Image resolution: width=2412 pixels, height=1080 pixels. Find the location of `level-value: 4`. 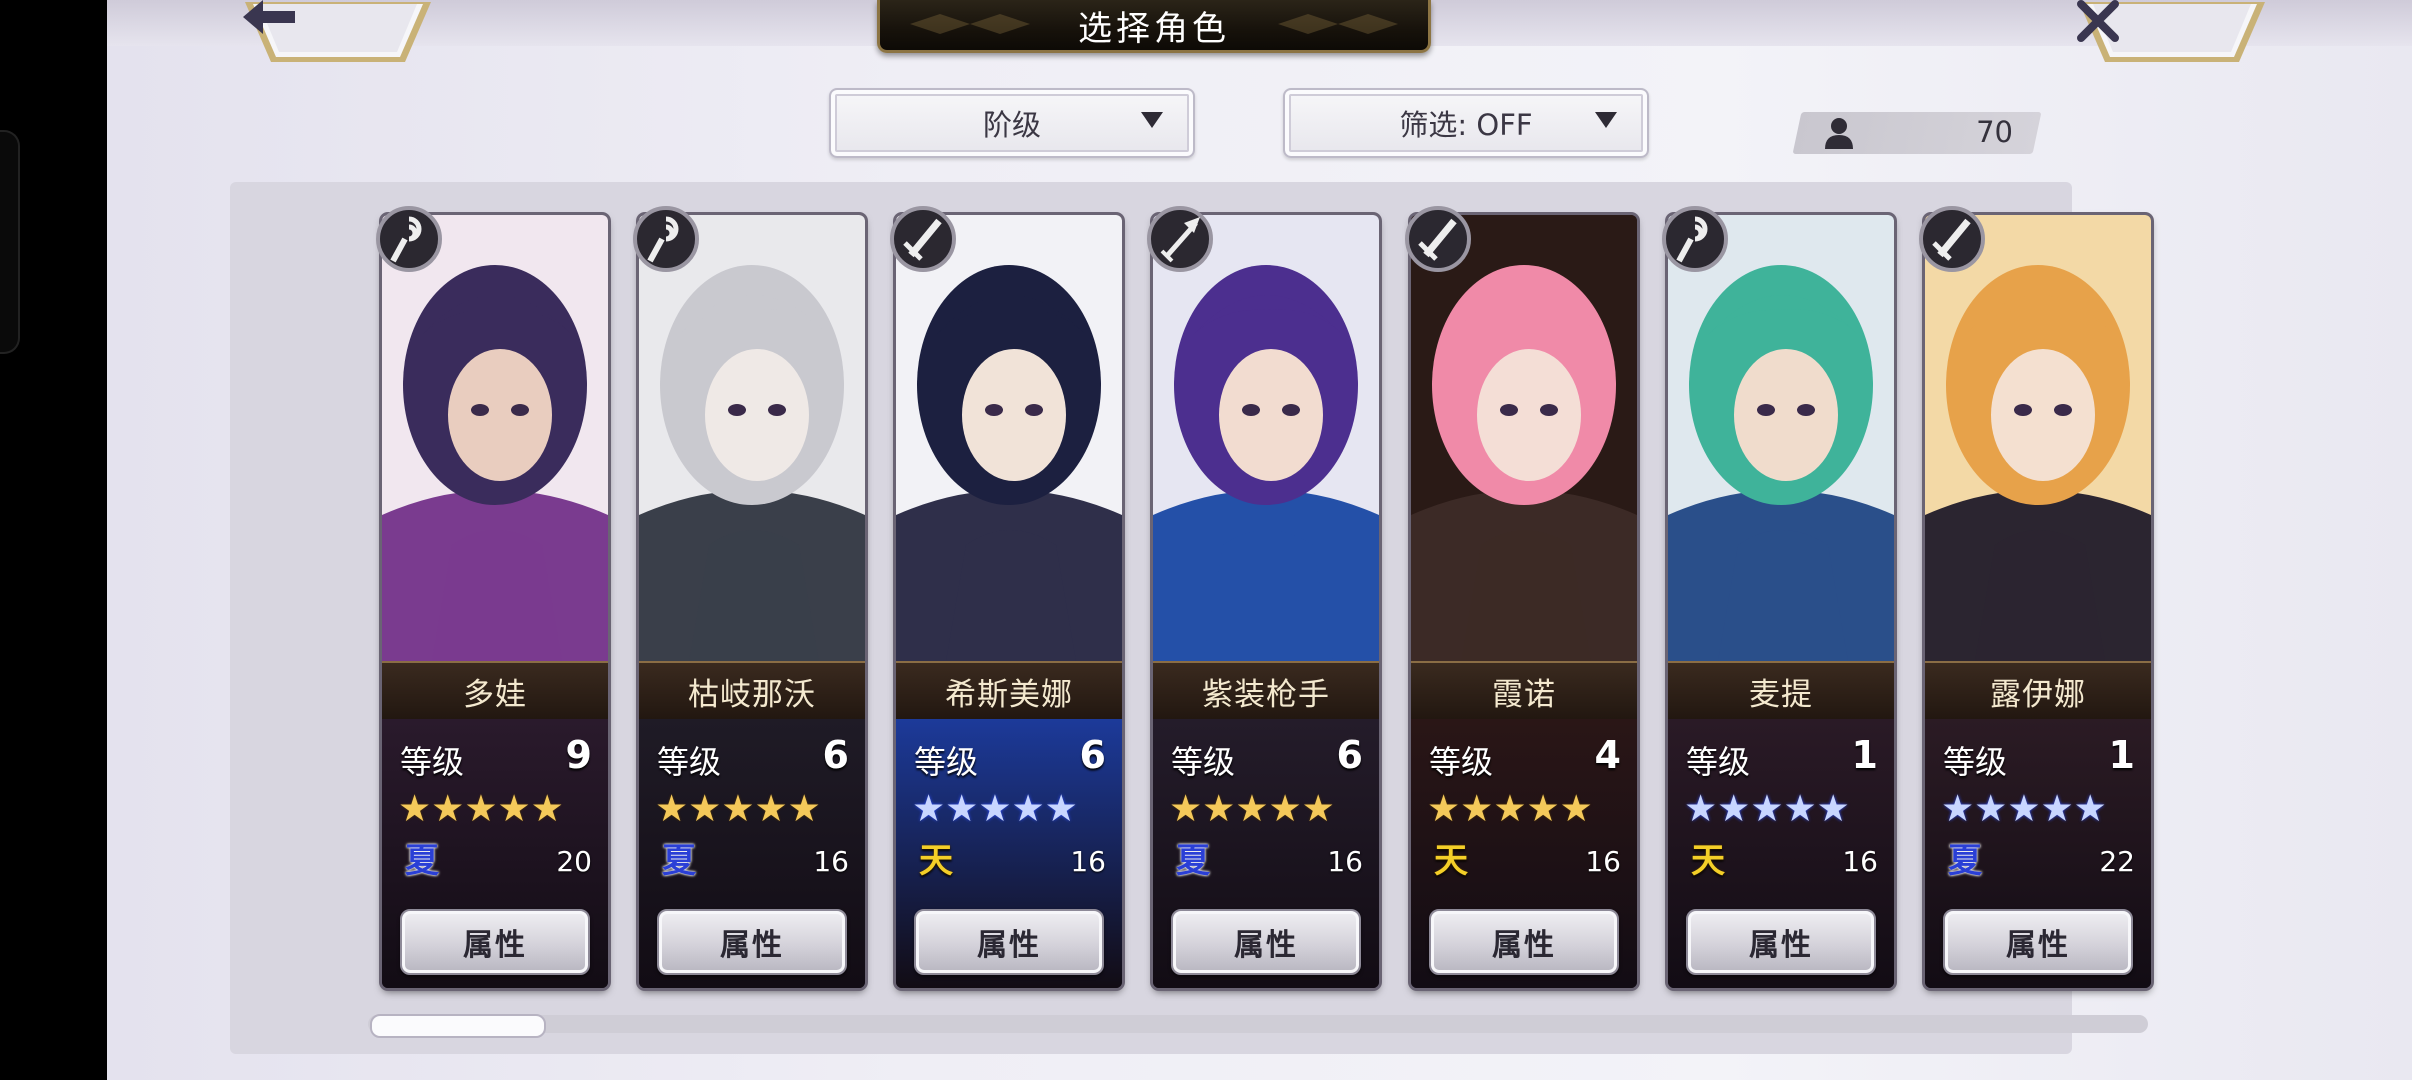

level-value: 4 is located at coordinates (1607, 755).